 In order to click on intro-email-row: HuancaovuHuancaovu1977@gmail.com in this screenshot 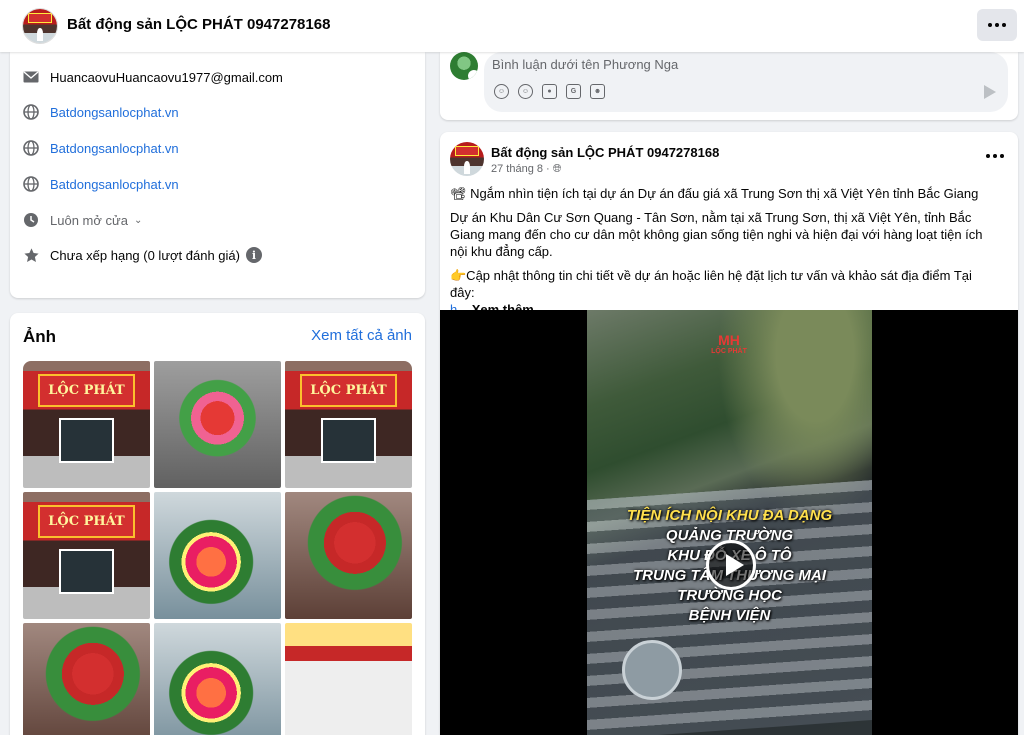, I will do `click(152, 77)`.